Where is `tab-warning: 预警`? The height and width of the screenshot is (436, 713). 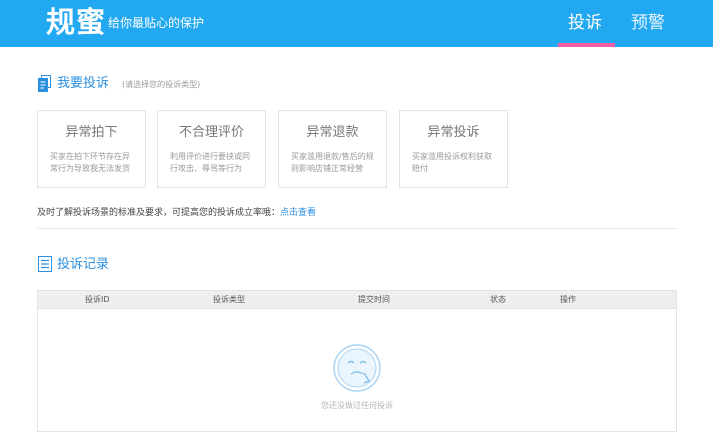 tab-warning: 预警 is located at coordinates (648, 23).